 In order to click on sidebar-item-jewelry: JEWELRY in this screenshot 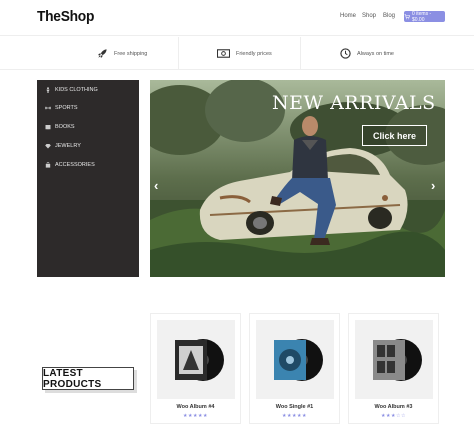, I will do `click(63, 146)`.